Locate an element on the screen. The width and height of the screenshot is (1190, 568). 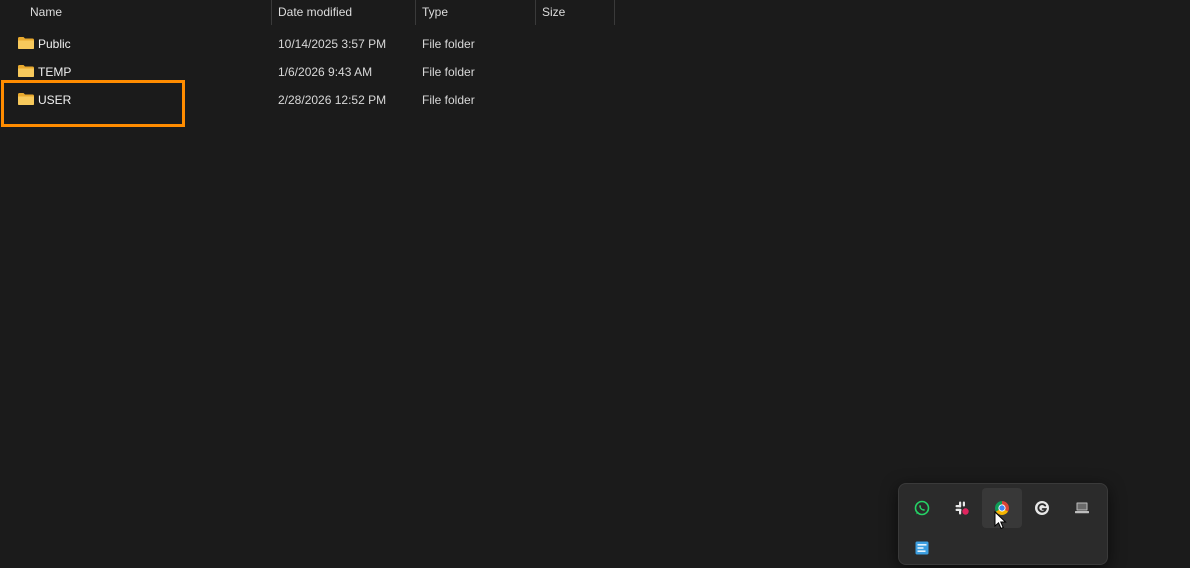
tray-slack is located at coordinates (962, 508).